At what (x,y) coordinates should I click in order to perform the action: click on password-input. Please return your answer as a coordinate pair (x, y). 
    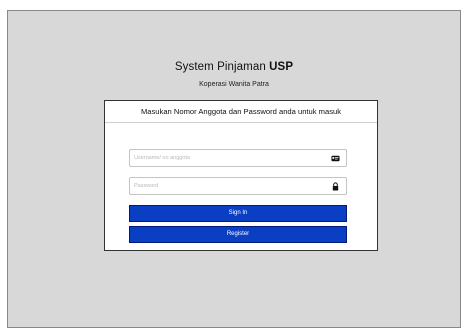
    Looking at the image, I should click on (229, 186).